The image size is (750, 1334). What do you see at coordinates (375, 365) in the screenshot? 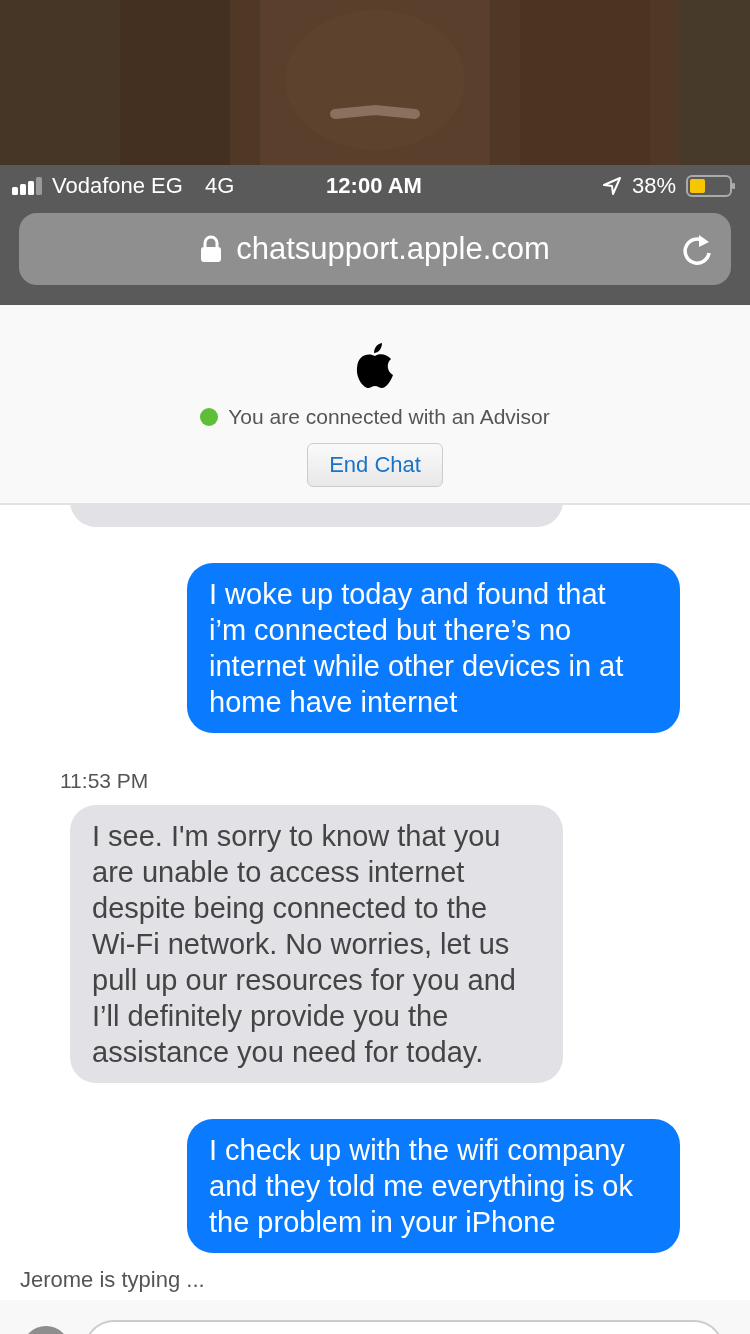
I see `apple-logo-icon` at bounding box center [375, 365].